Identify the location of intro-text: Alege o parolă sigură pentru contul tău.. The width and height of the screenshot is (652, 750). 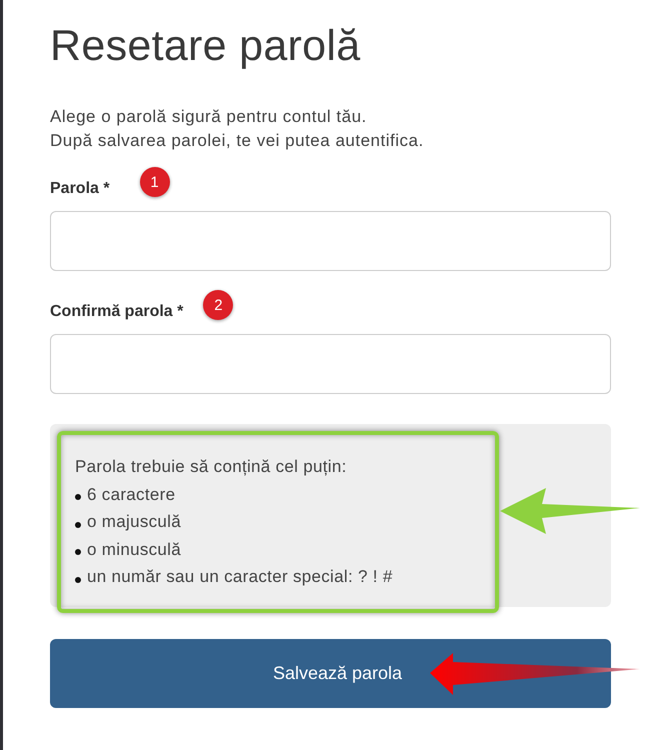
(209, 117).